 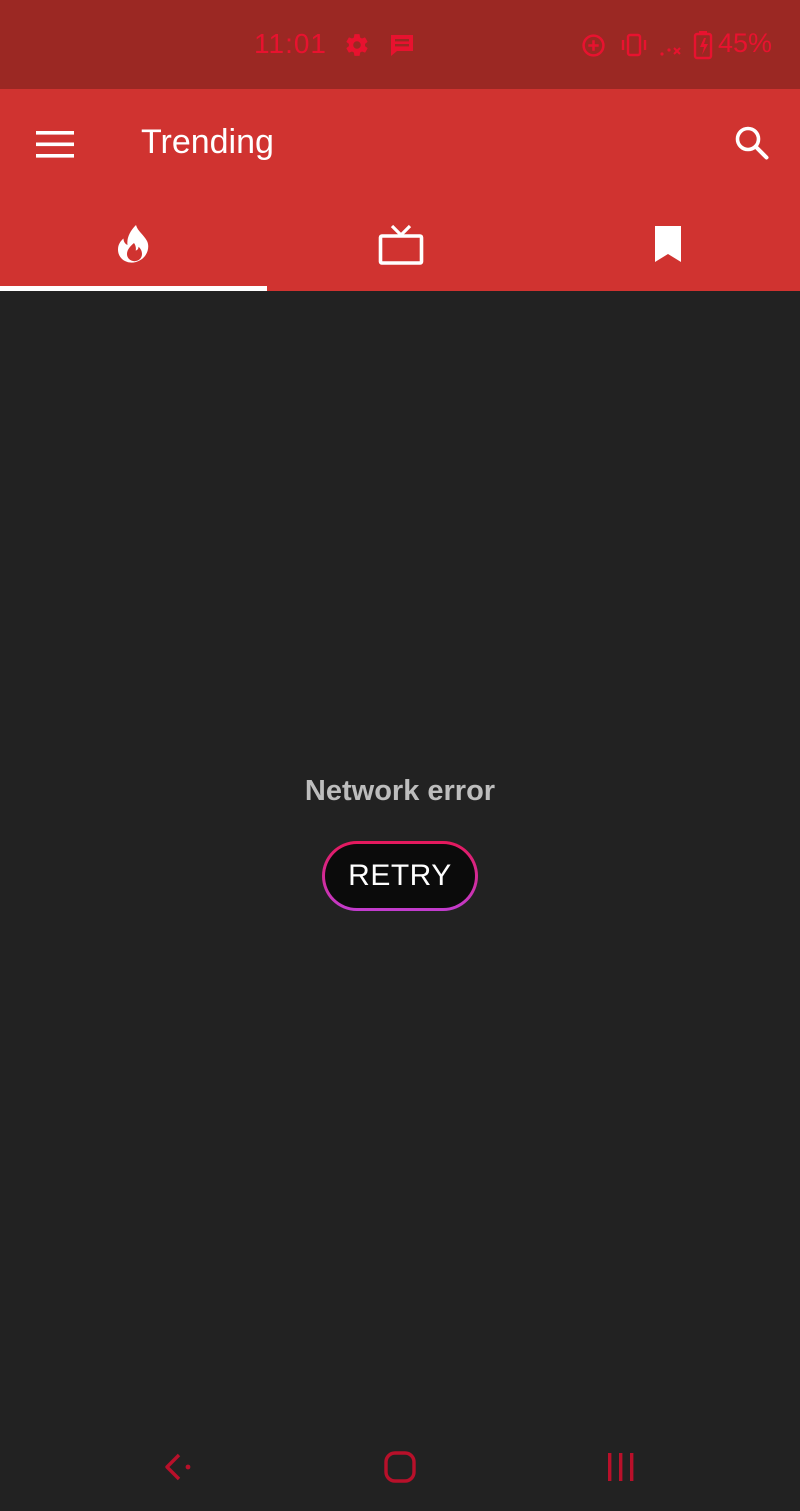 I want to click on tab-trending, so click(x=133, y=246).